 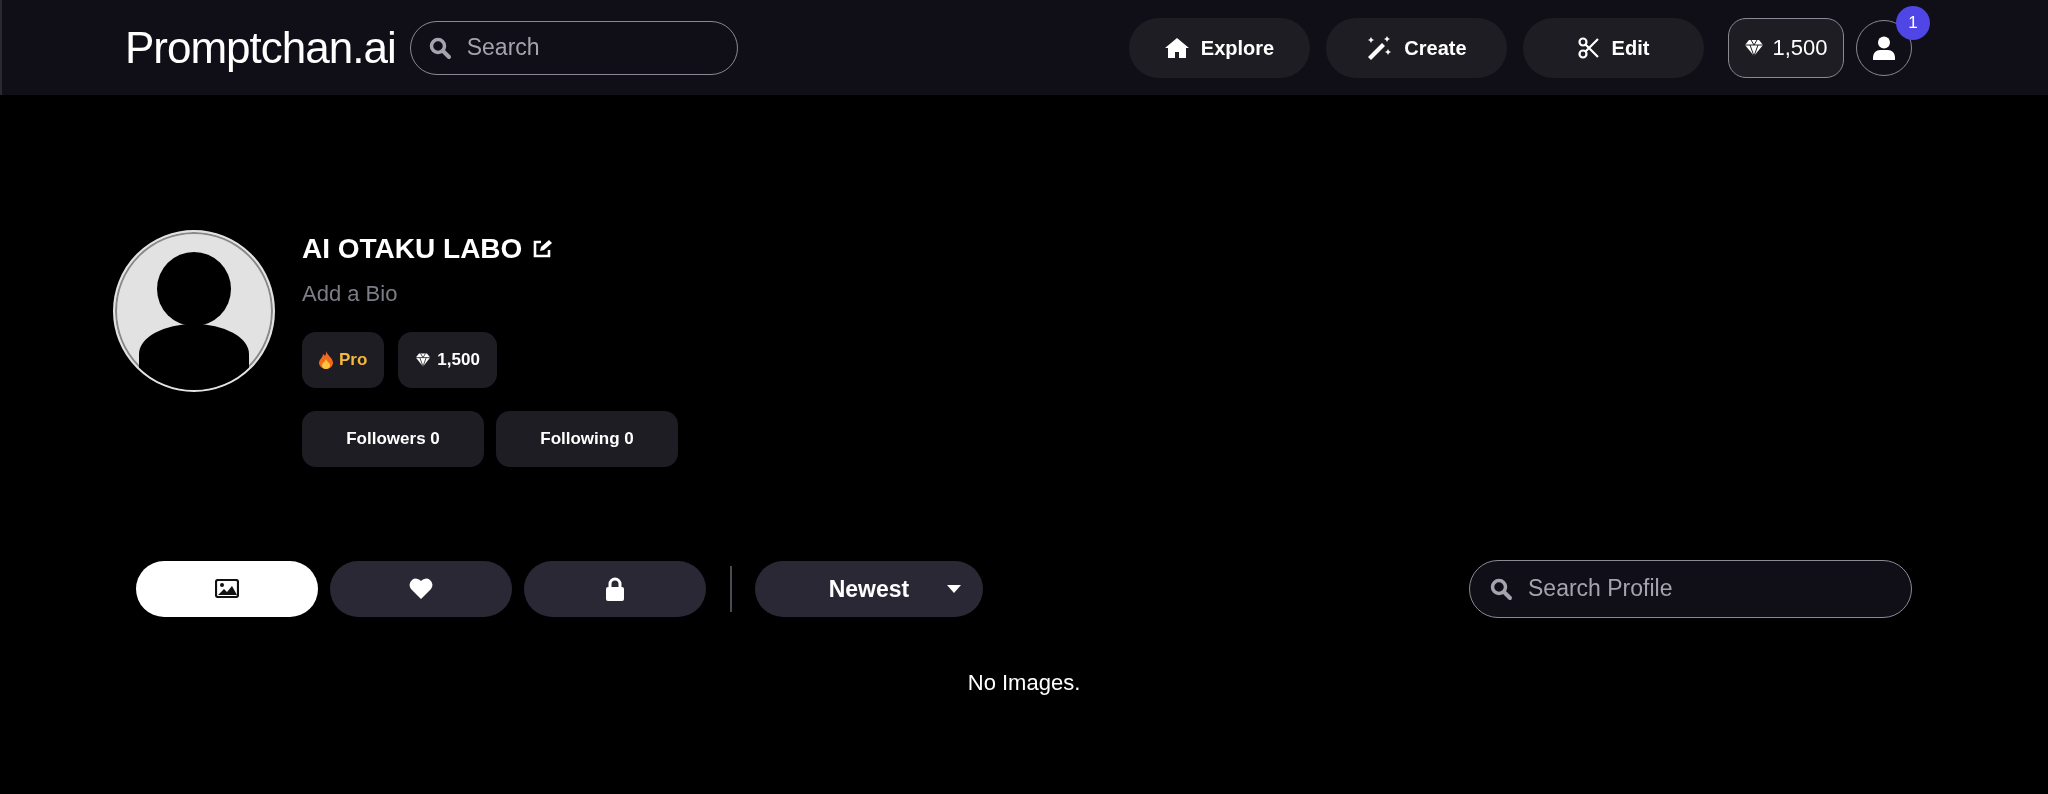 I want to click on nav-button: Create, so click(x=1416, y=47).